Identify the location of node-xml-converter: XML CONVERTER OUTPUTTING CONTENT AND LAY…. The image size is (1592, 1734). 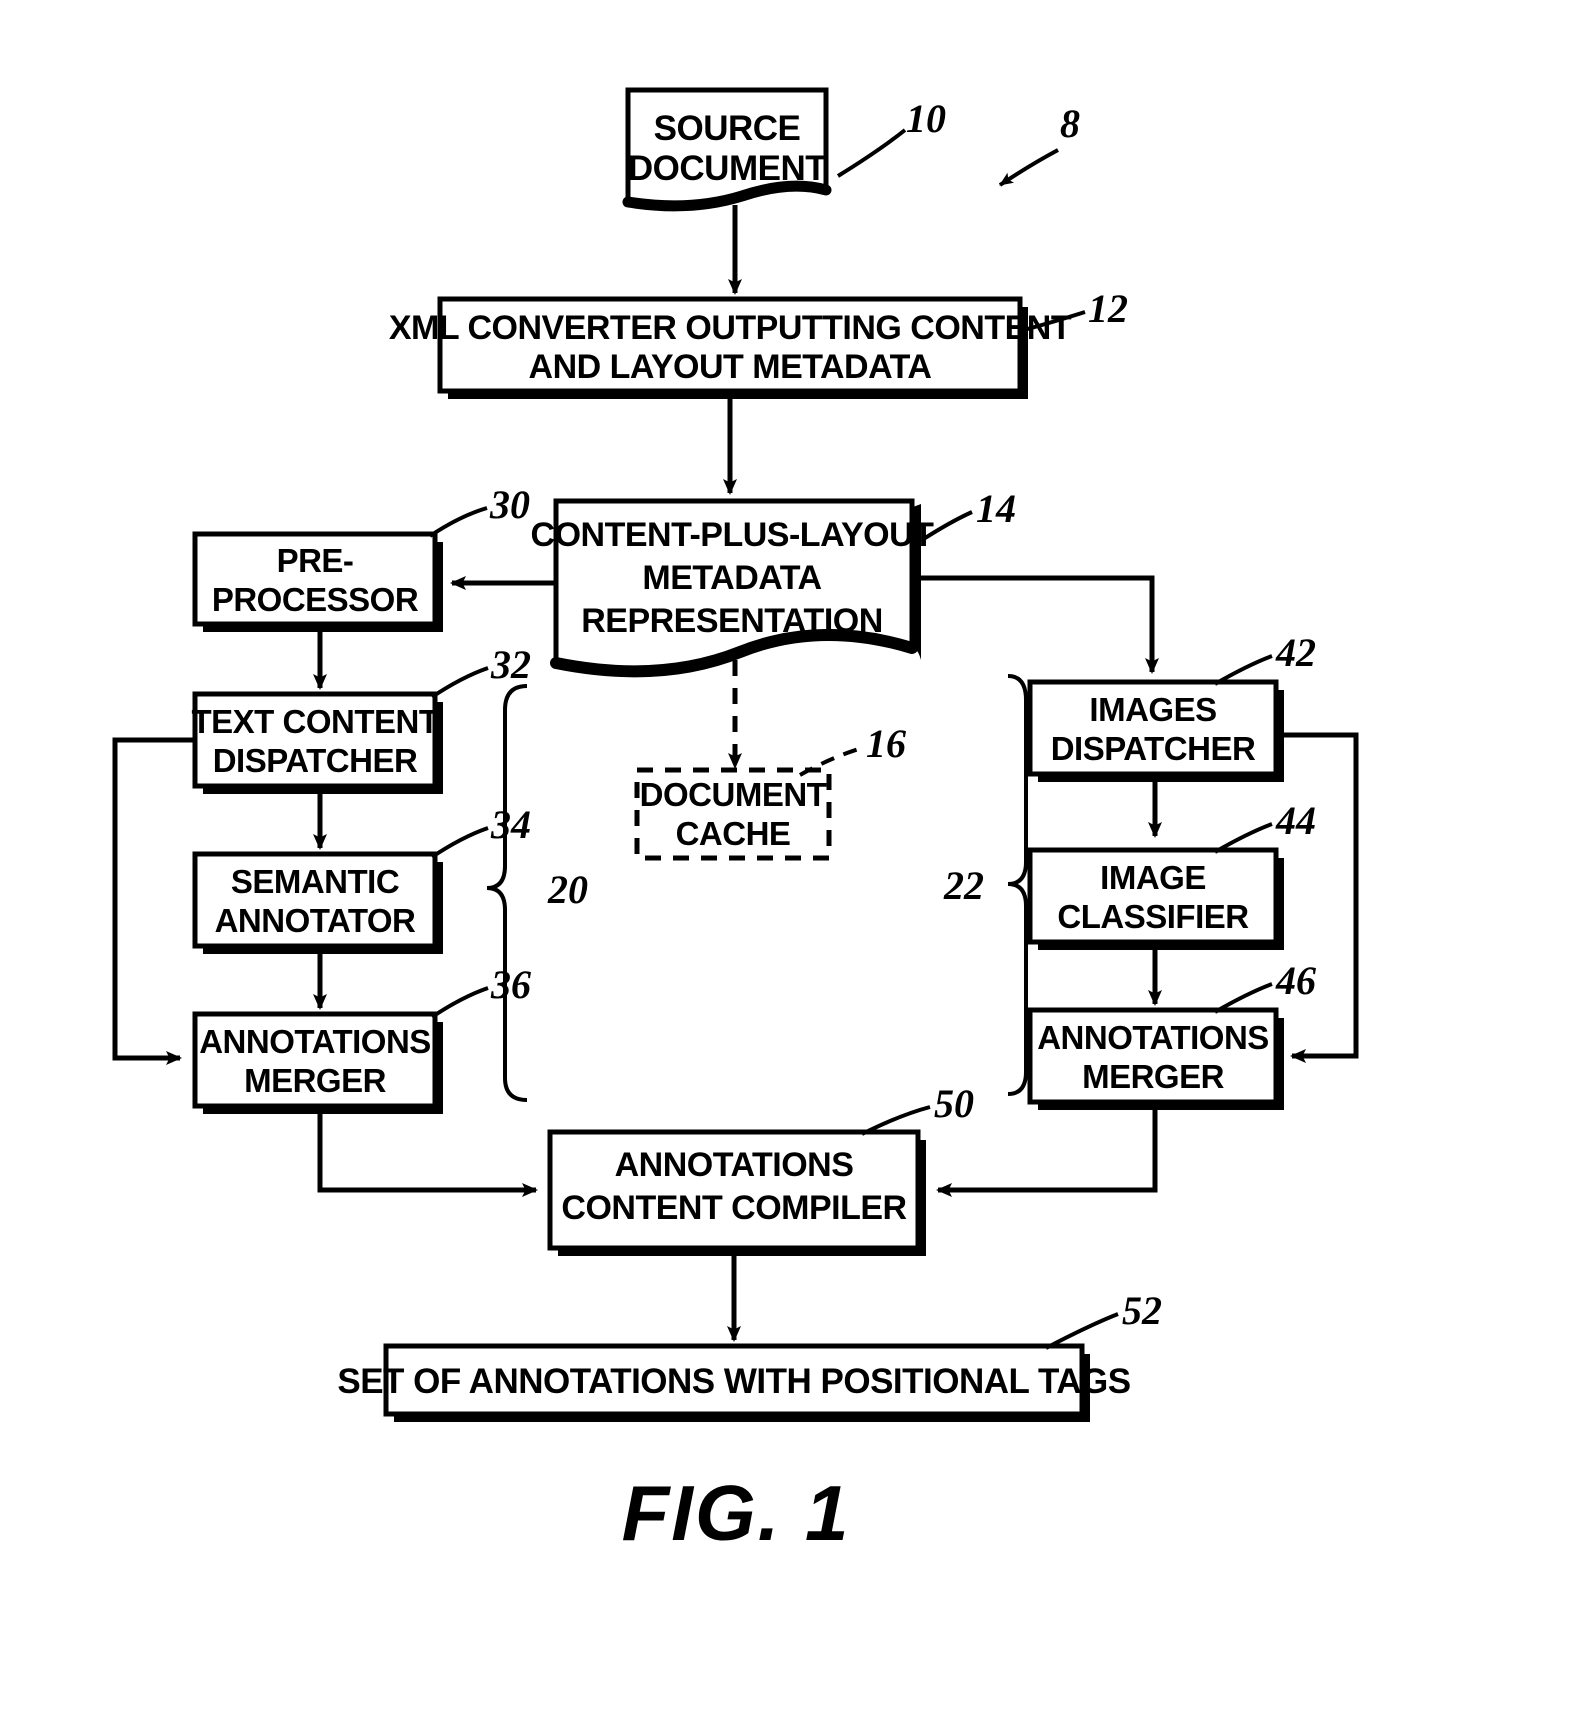
(730, 347).